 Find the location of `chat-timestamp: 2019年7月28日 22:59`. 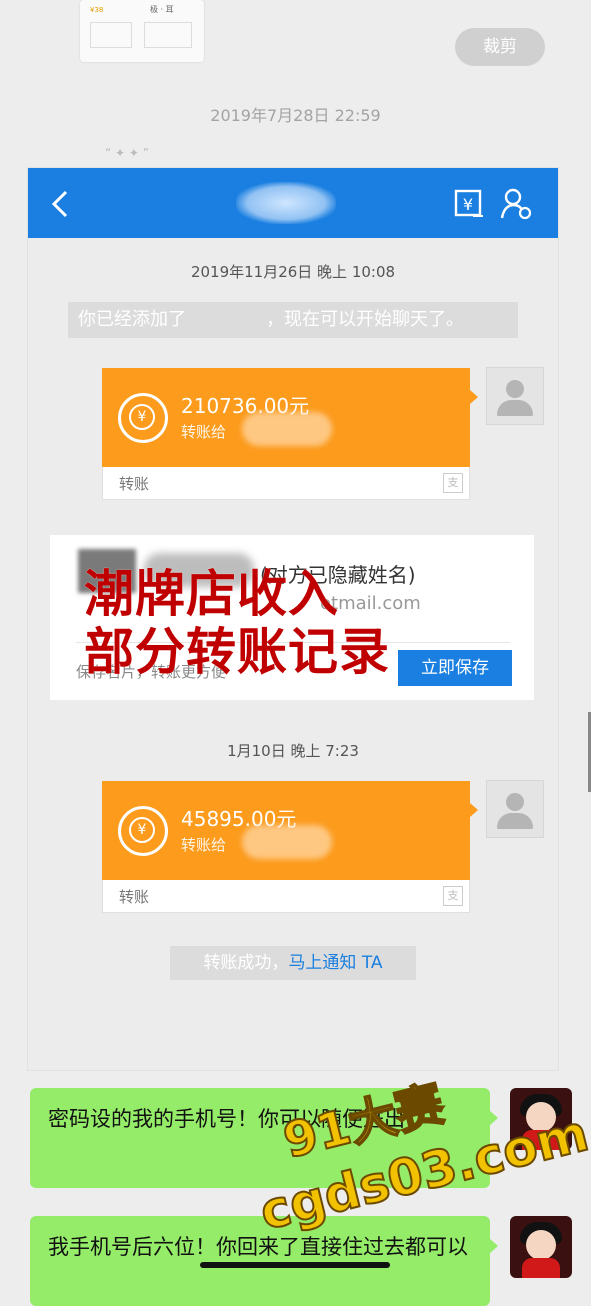

chat-timestamp: 2019年7月28日 22:59 is located at coordinates (295, 115).